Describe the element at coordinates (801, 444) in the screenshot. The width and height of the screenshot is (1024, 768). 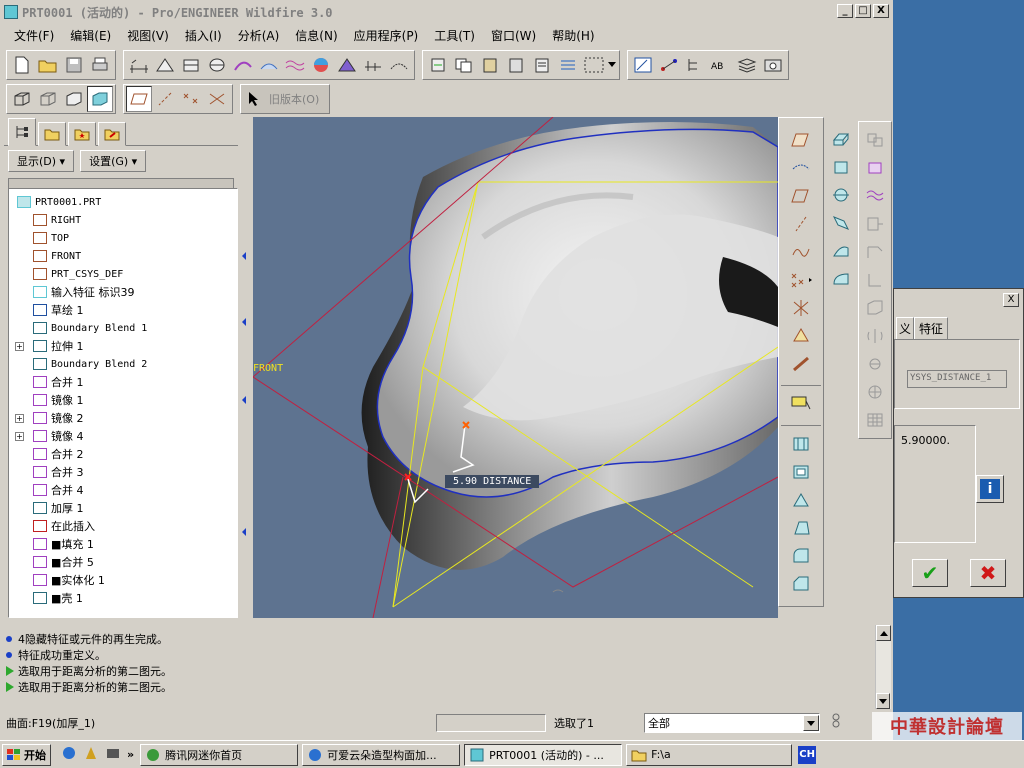
I see `hole-icon` at that location.